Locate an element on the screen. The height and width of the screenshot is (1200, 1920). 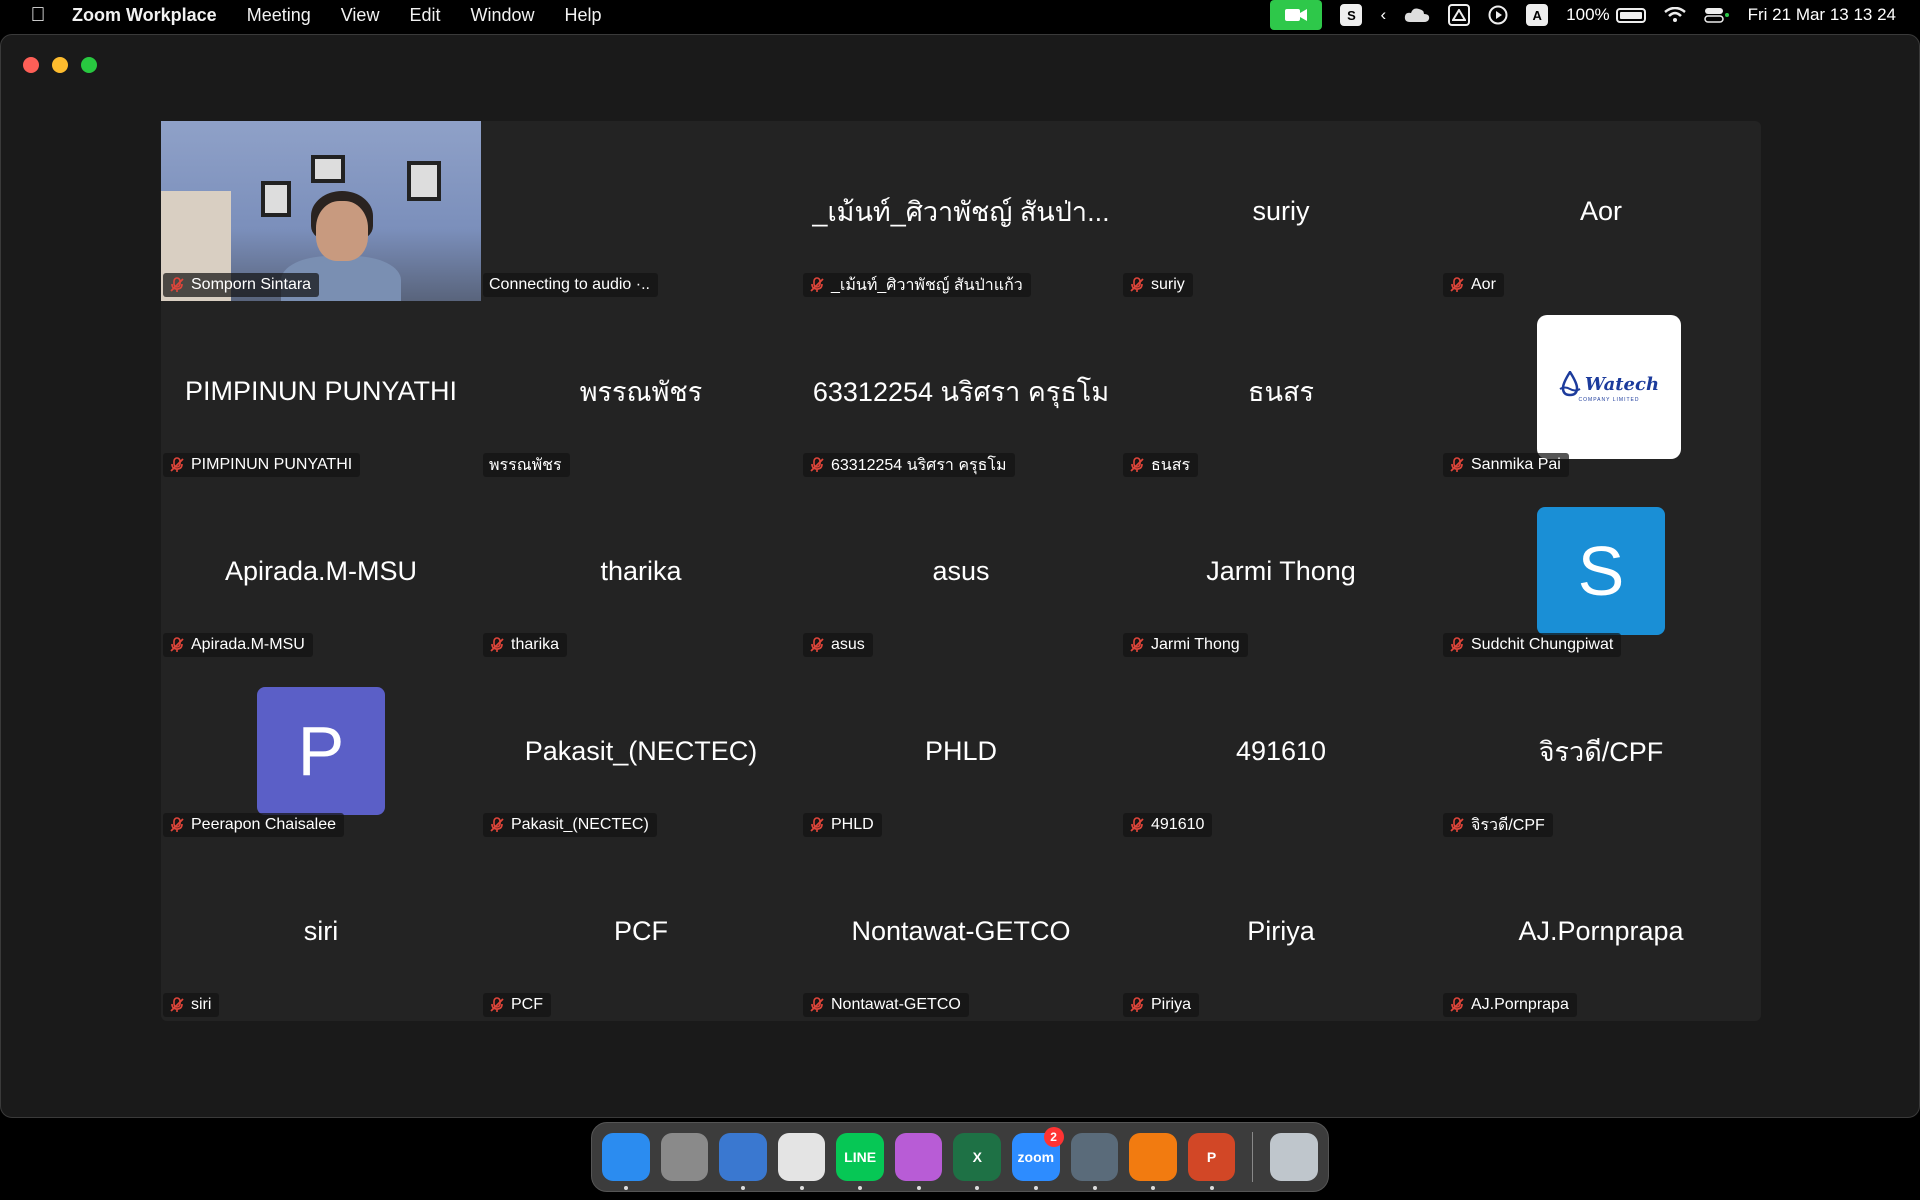
participant-tile: Aor Aor is located at coordinates (1601, 211).